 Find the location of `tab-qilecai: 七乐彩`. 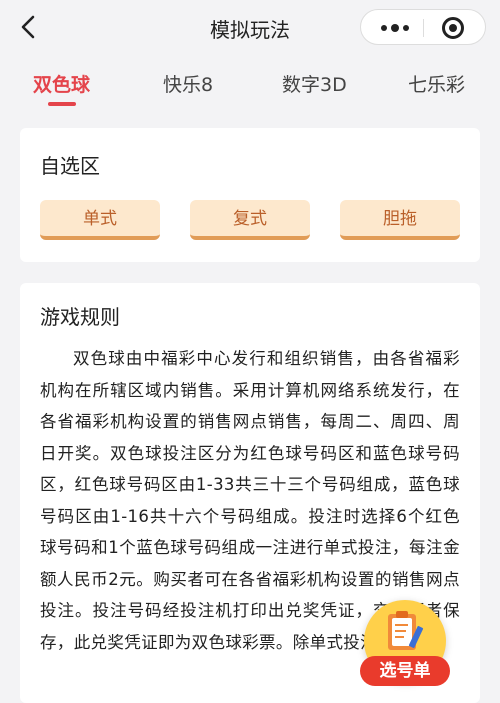

tab-qilecai: 七乐彩 is located at coordinates (436, 83).